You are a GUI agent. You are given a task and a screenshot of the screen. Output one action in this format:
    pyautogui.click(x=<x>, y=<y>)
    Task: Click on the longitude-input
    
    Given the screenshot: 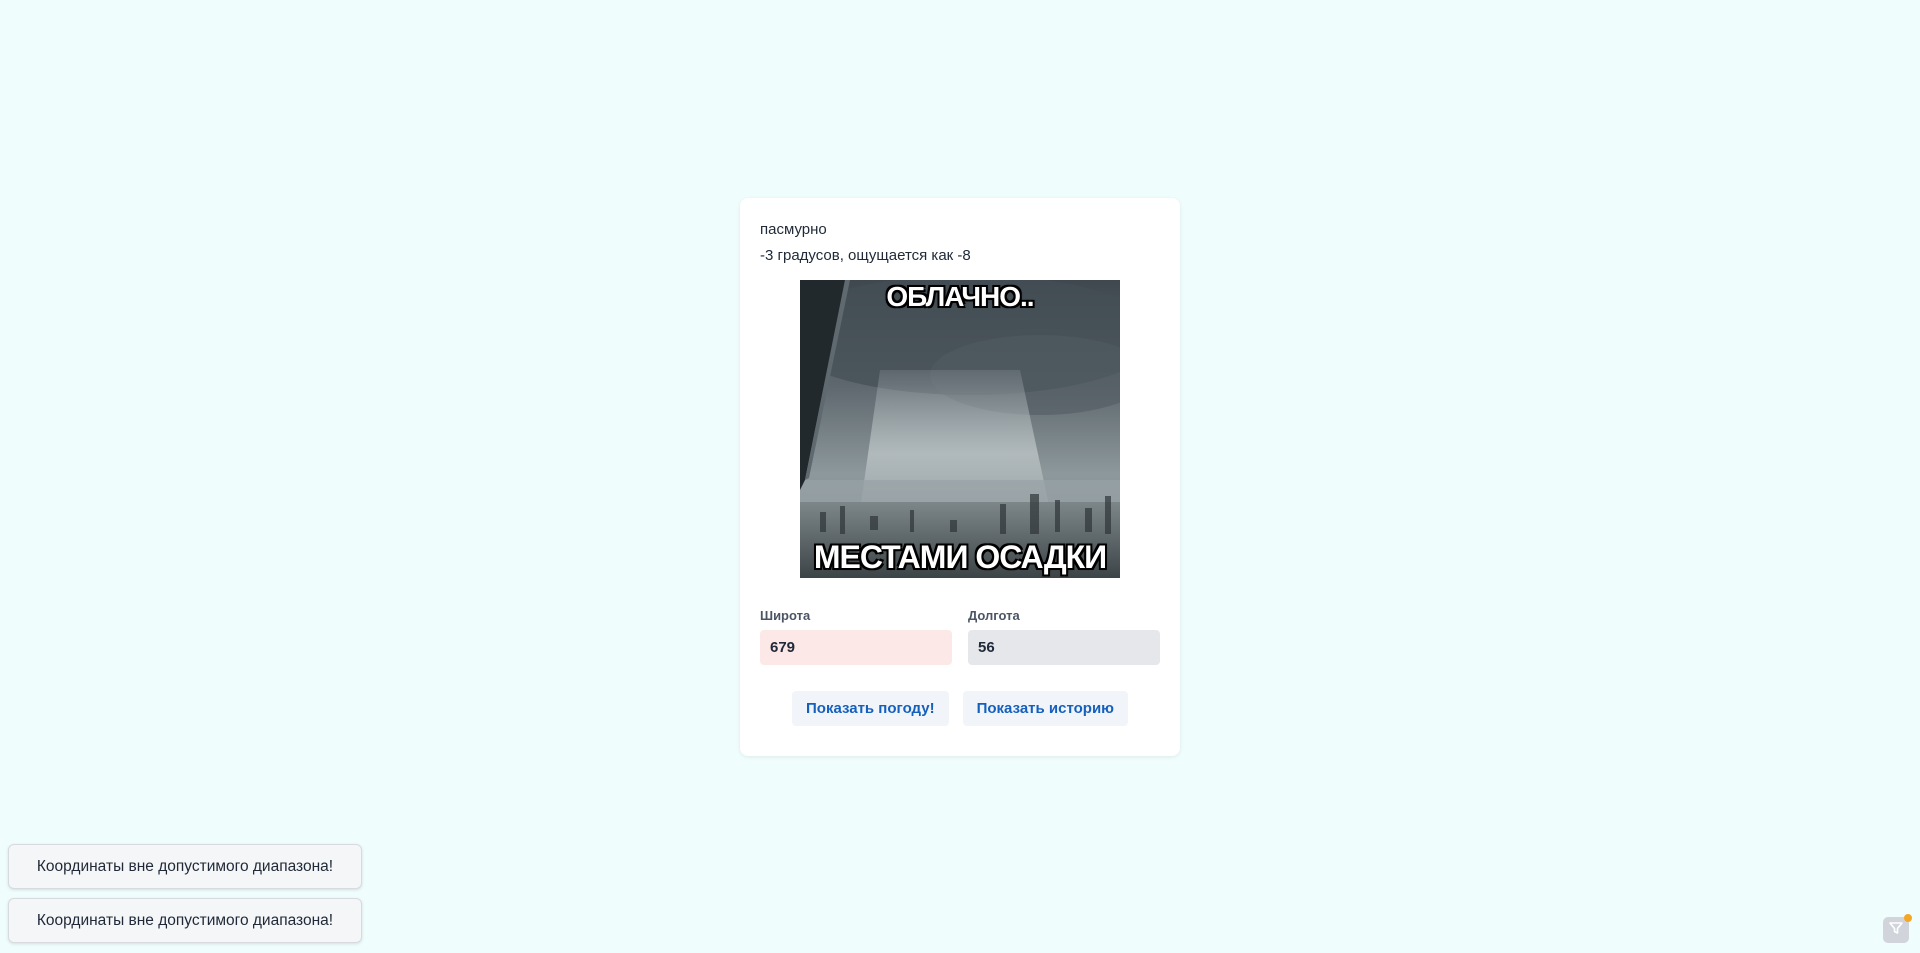 What is the action you would take?
    pyautogui.click(x=1064, y=647)
    